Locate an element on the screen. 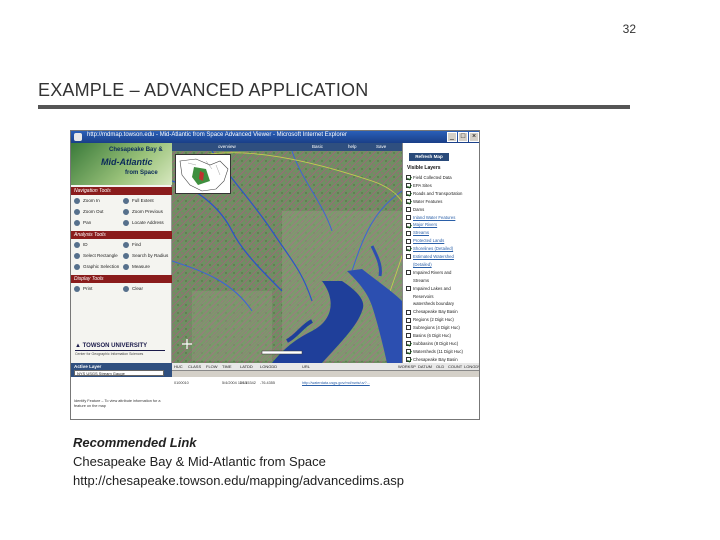 This screenshot has height=540, width=720. grid-column-header: HUC is located at coordinates (178, 367).